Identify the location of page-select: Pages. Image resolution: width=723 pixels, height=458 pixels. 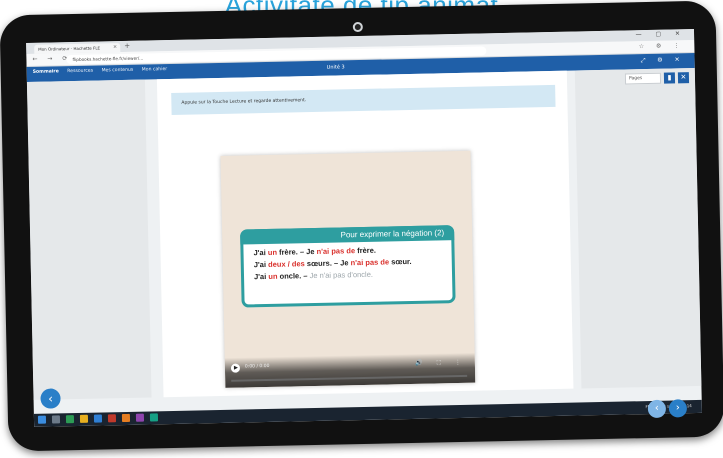
(643, 78).